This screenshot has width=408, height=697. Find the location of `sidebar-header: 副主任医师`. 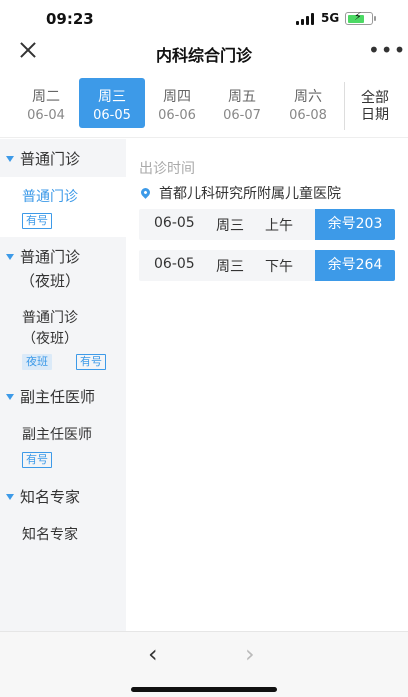

sidebar-header: 副主任医师 is located at coordinates (63, 397).